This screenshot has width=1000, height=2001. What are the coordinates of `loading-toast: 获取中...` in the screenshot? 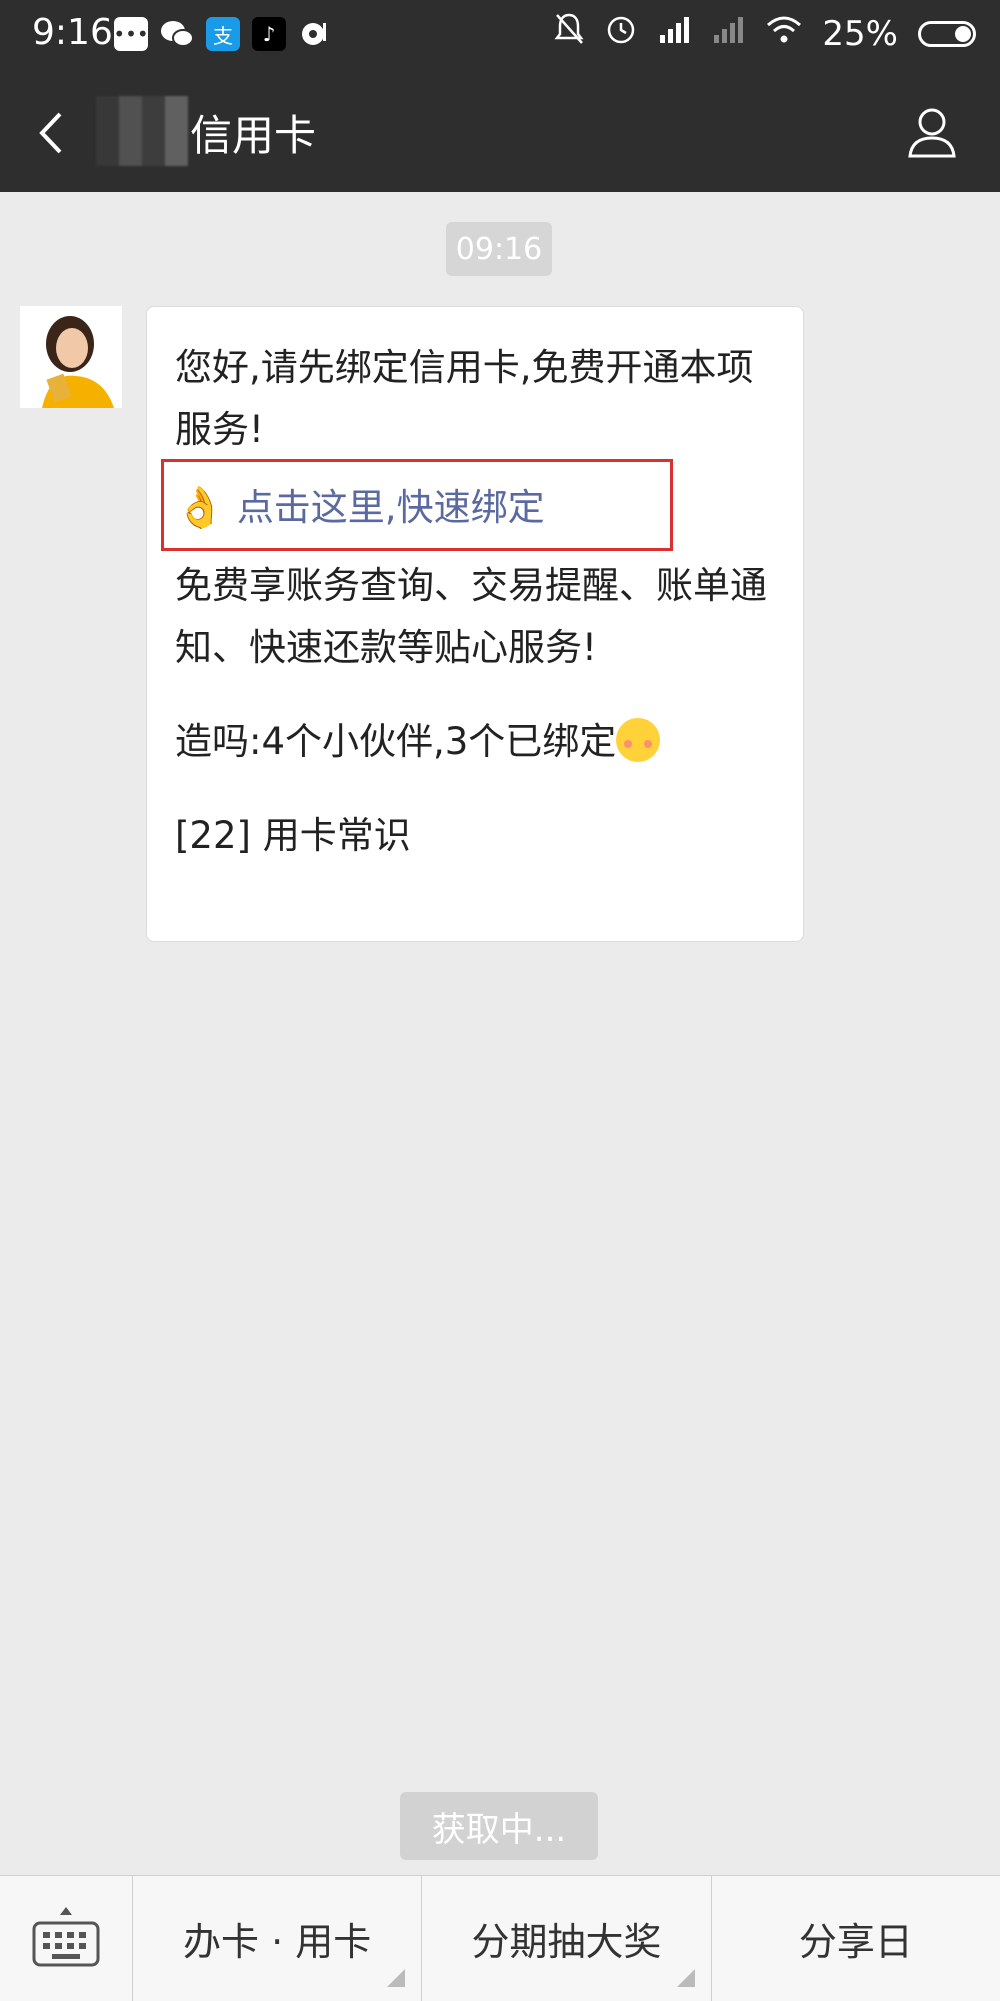 It's located at (499, 1826).